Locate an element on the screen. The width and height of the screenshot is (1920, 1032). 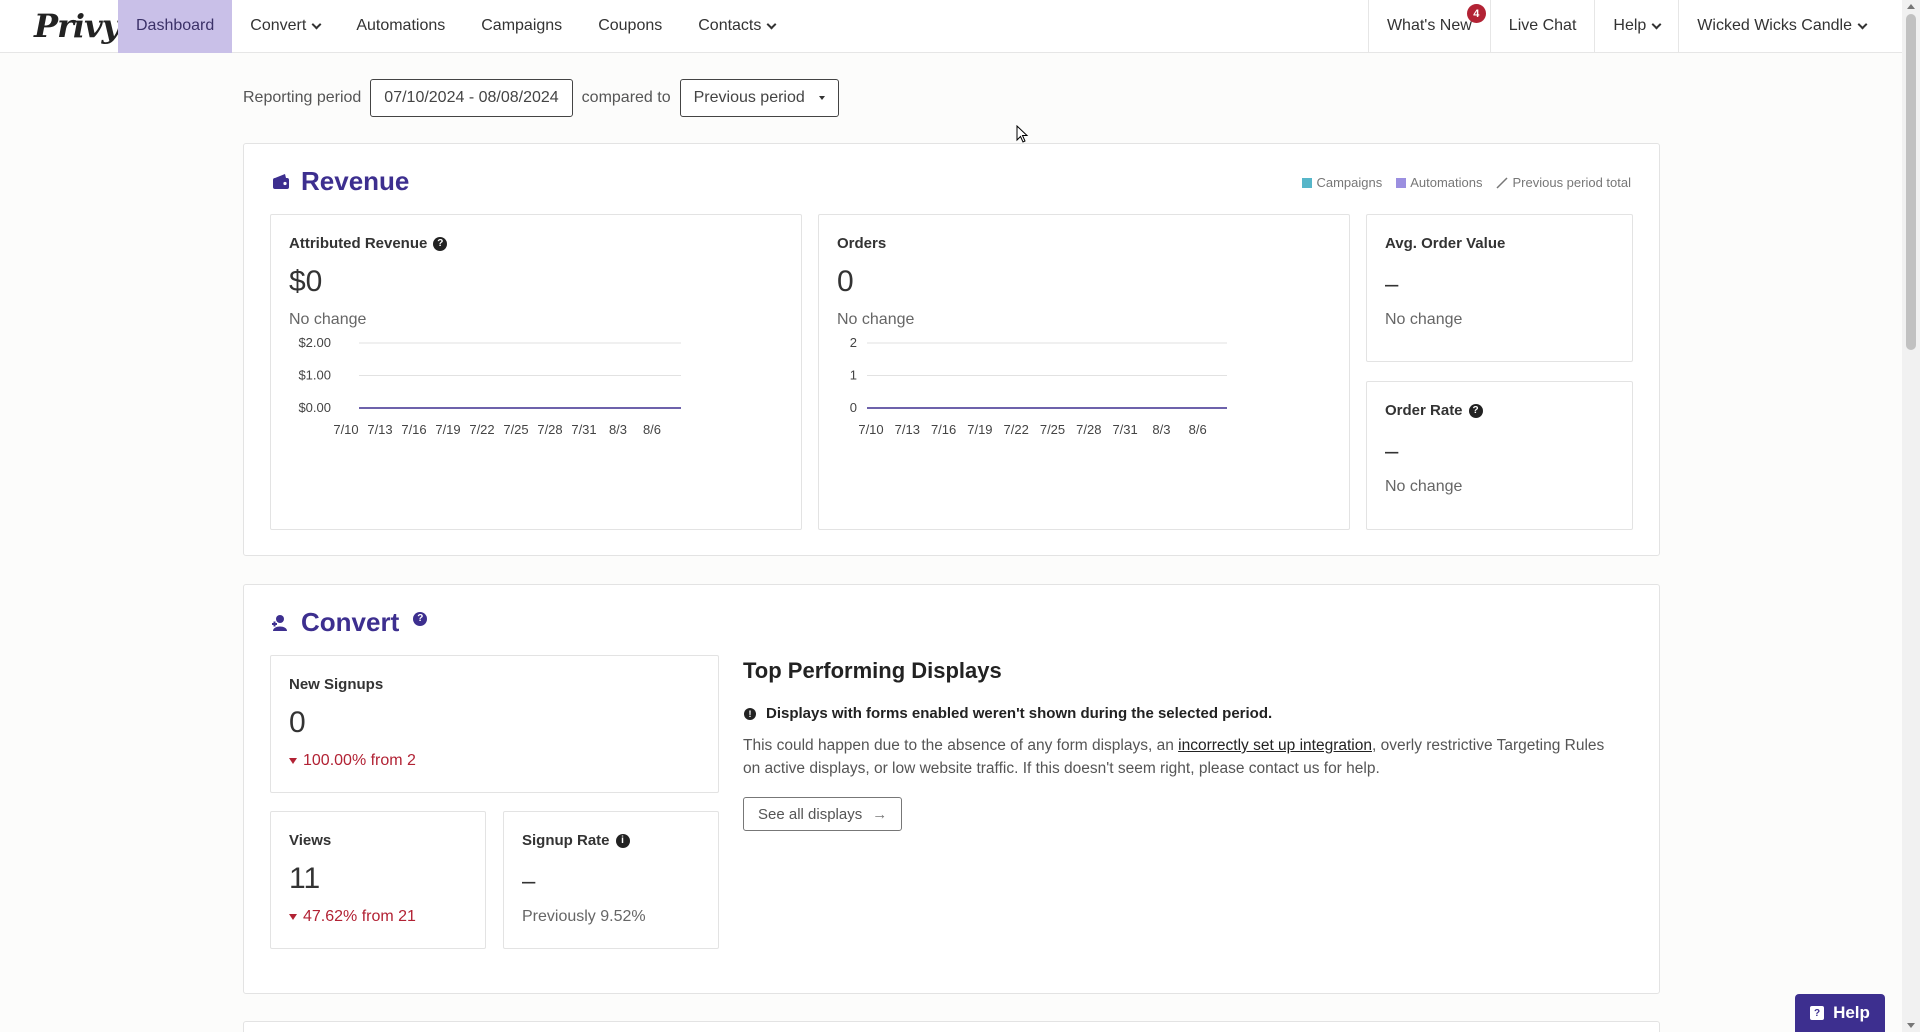
aov-change: No change is located at coordinates (1424, 319).